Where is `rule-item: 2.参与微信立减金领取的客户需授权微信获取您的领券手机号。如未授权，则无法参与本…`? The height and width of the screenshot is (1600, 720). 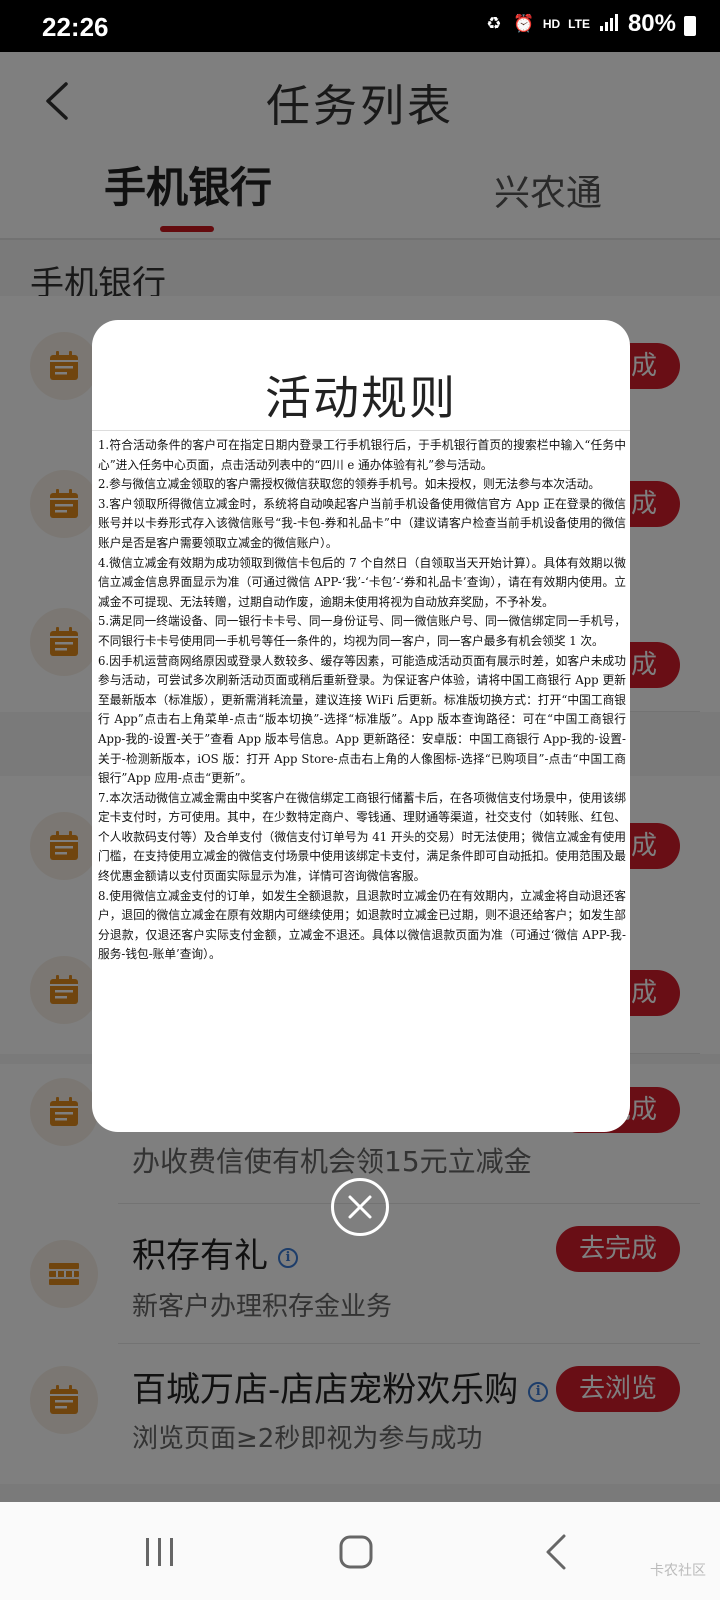 rule-item: 2.参与微信立减金领取的客户需授权微信获取您的领券手机号。如未授权，则无法参与本… is located at coordinates (349, 484).